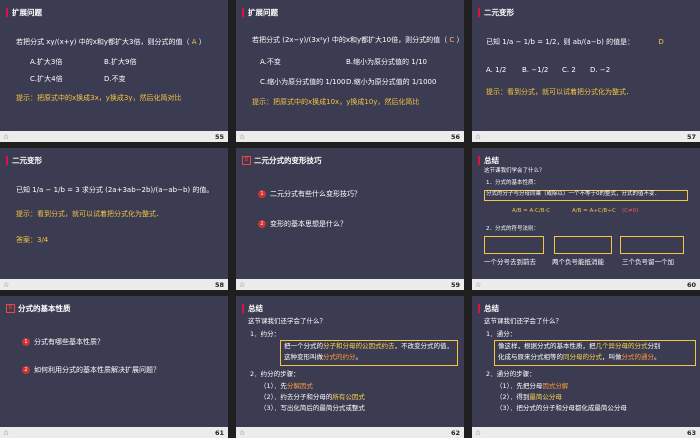 This screenshot has height=438, width=700. I want to click on question-text: 若把分式 xy/(x+y) 中的x和y都扩大3倍，则分式的值（ A ）, so click(111, 42).